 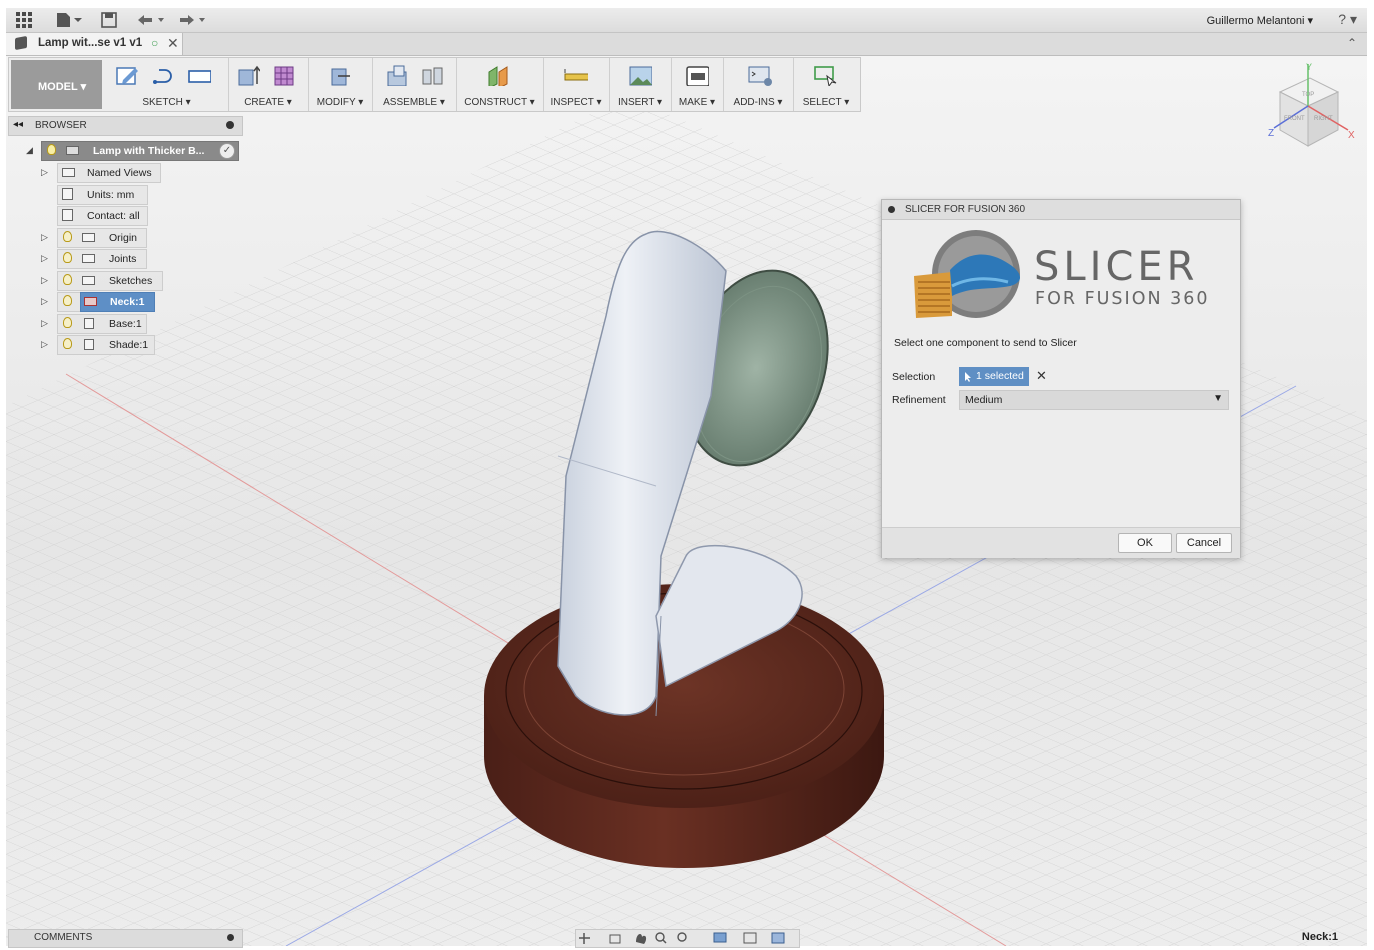 I want to click on construct-menu: CONSTRUCT ▾, so click(x=499, y=102).